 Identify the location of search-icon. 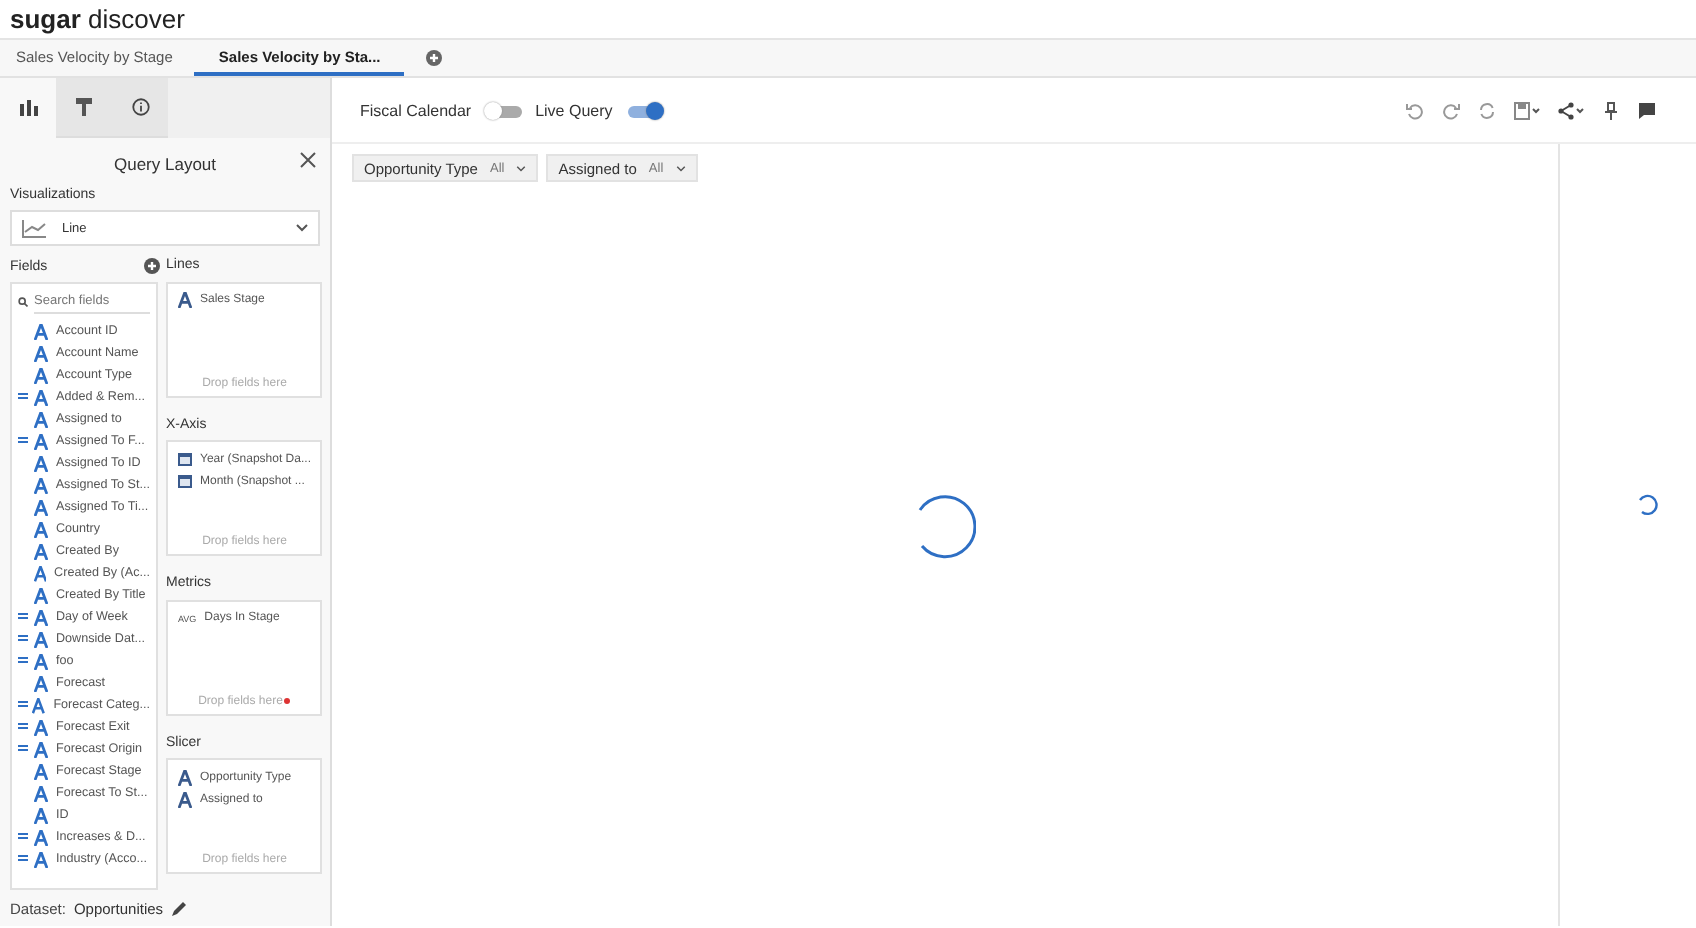
(23, 301).